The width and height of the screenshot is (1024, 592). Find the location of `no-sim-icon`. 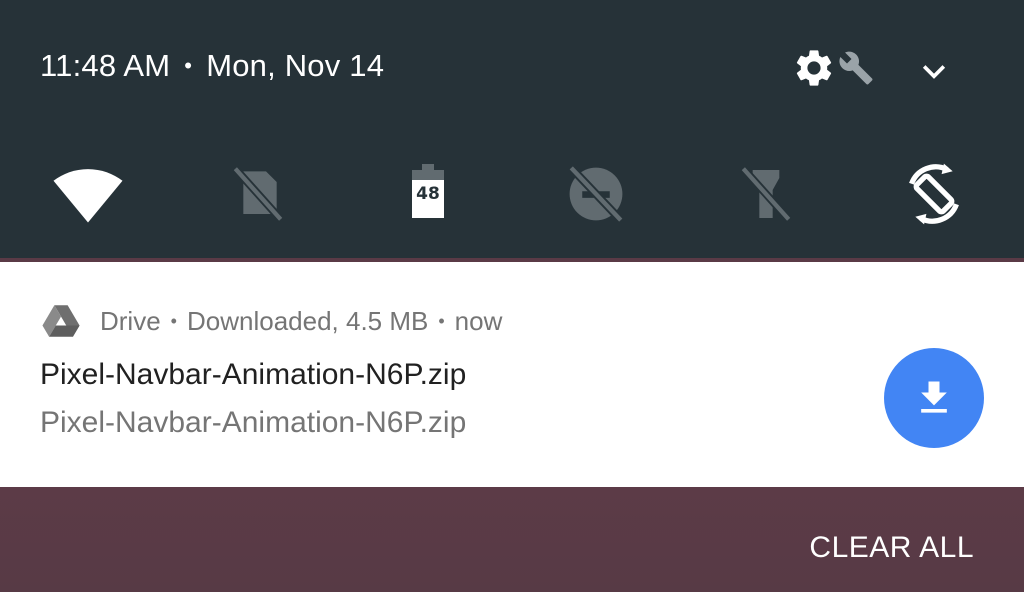

no-sim-icon is located at coordinates (258, 194).